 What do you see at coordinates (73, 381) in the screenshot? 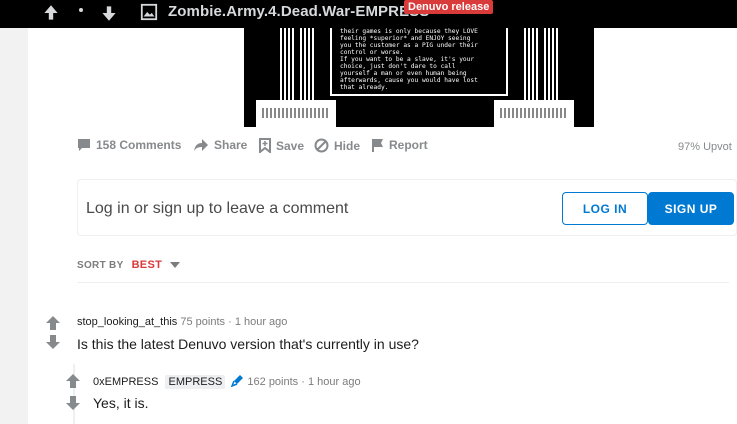
I see `reply-upvote-icon` at bounding box center [73, 381].